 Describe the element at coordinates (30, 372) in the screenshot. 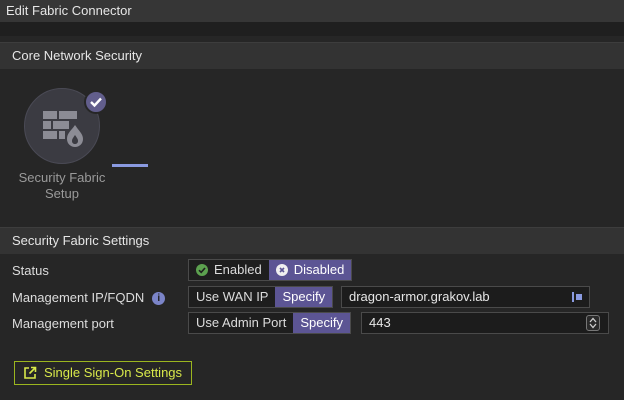

I see `external-link-icon` at that location.